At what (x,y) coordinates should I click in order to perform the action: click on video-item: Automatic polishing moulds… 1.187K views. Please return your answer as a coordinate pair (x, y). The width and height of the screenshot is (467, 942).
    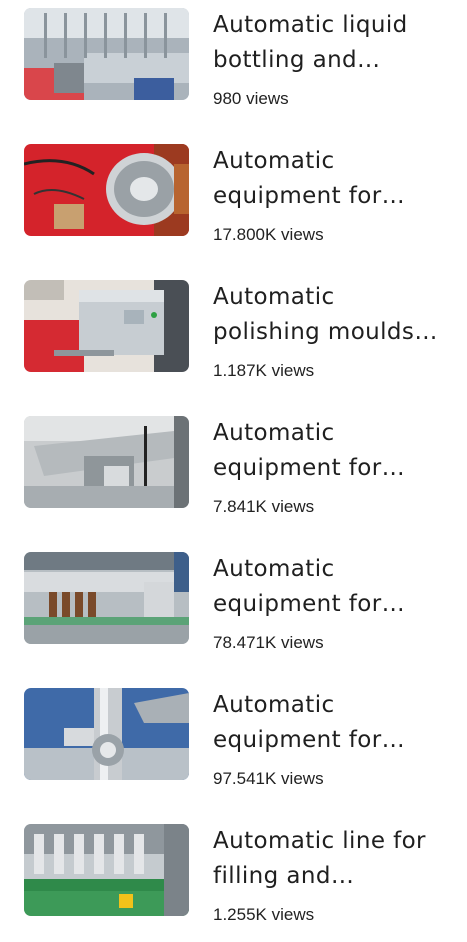
    Looking at the image, I should click on (233, 339).